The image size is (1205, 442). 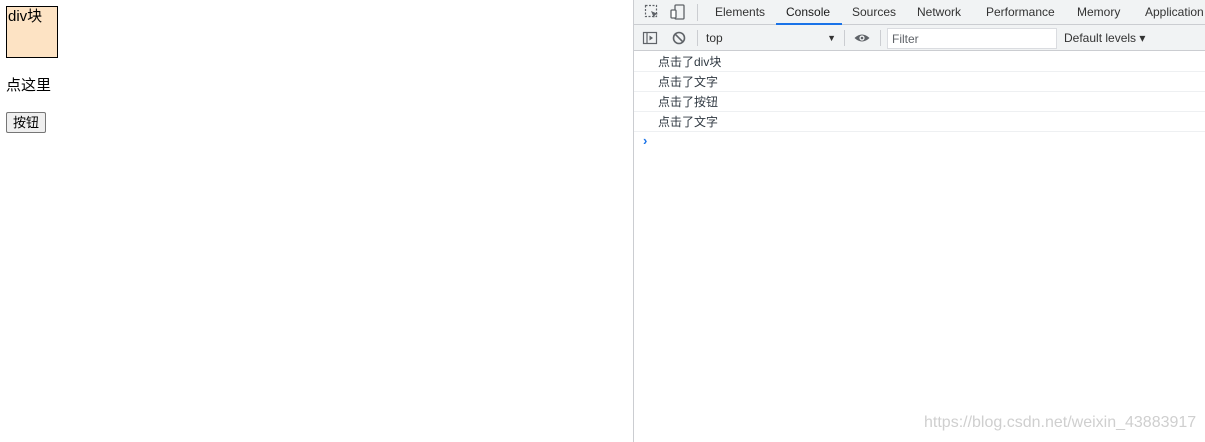 I want to click on div-block: div块, so click(x=32, y=32).